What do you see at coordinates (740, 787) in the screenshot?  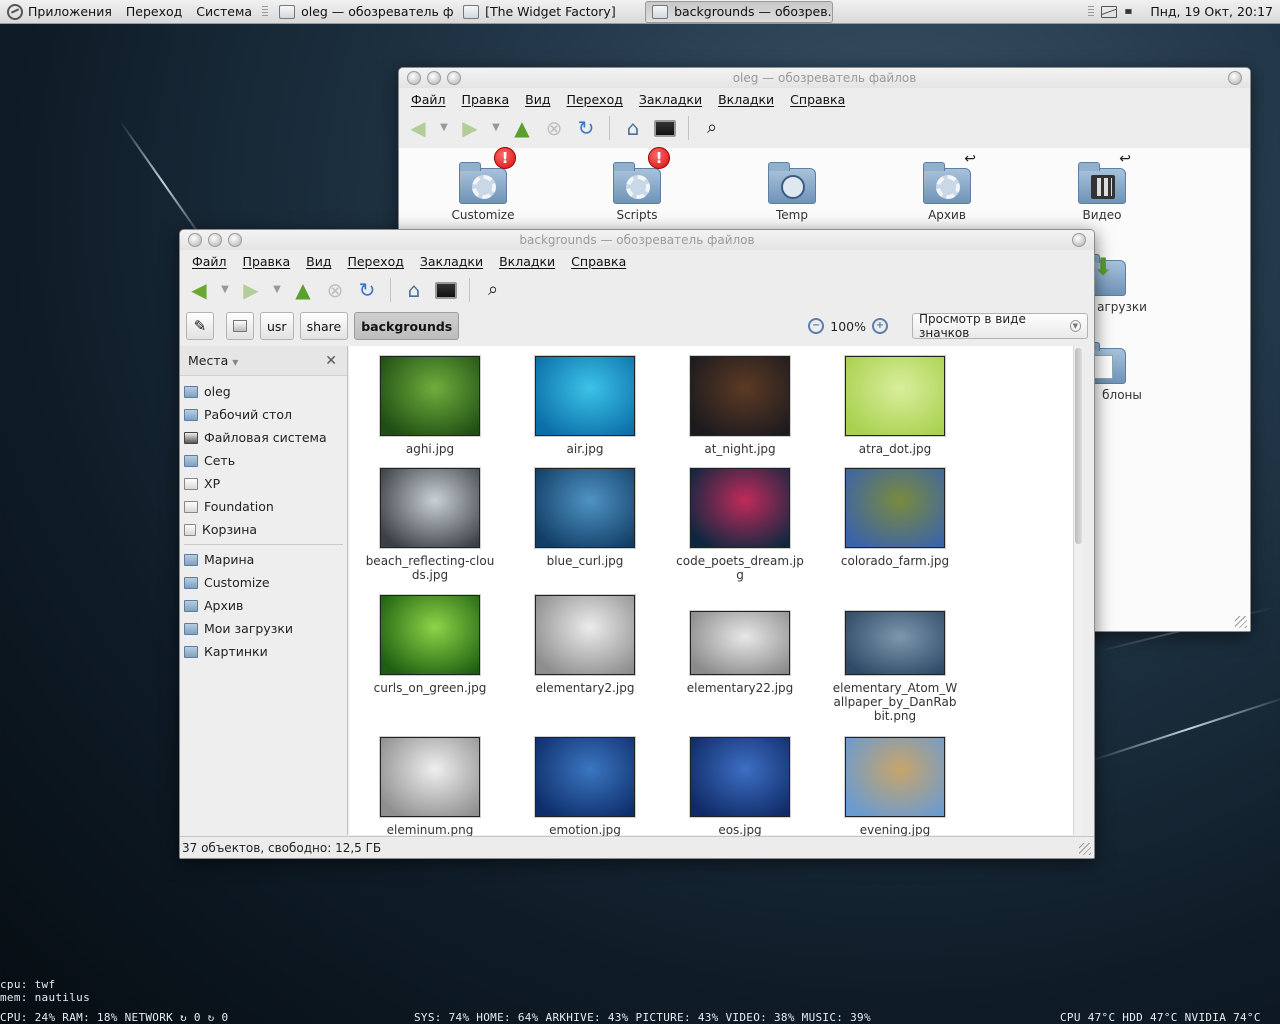 I see `file-item: eos.jpg` at bounding box center [740, 787].